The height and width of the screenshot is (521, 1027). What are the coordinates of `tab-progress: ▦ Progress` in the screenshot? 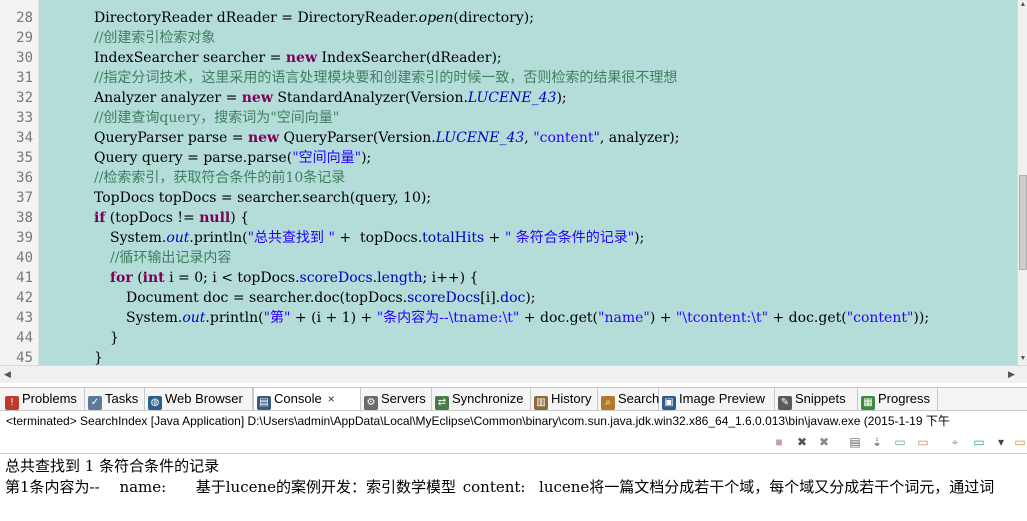 It's located at (898, 399).